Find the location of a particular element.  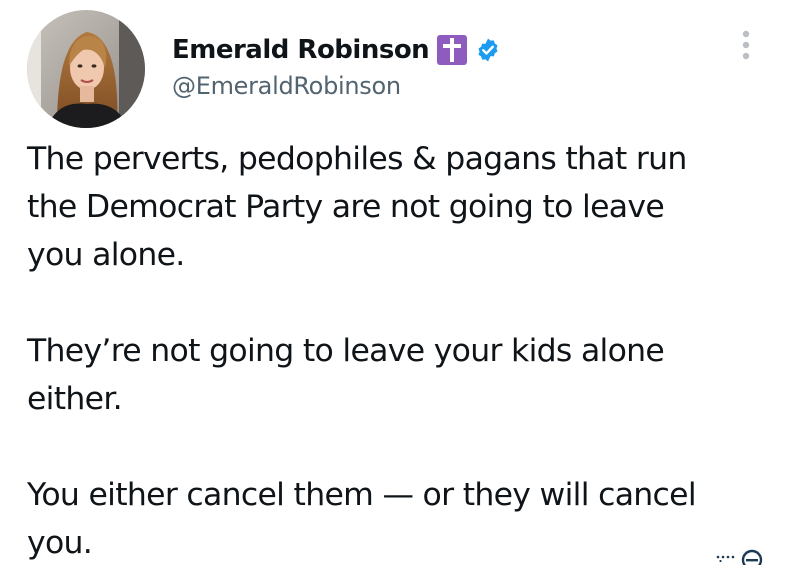

dotted-circle-icon is located at coordinates (742, 556).